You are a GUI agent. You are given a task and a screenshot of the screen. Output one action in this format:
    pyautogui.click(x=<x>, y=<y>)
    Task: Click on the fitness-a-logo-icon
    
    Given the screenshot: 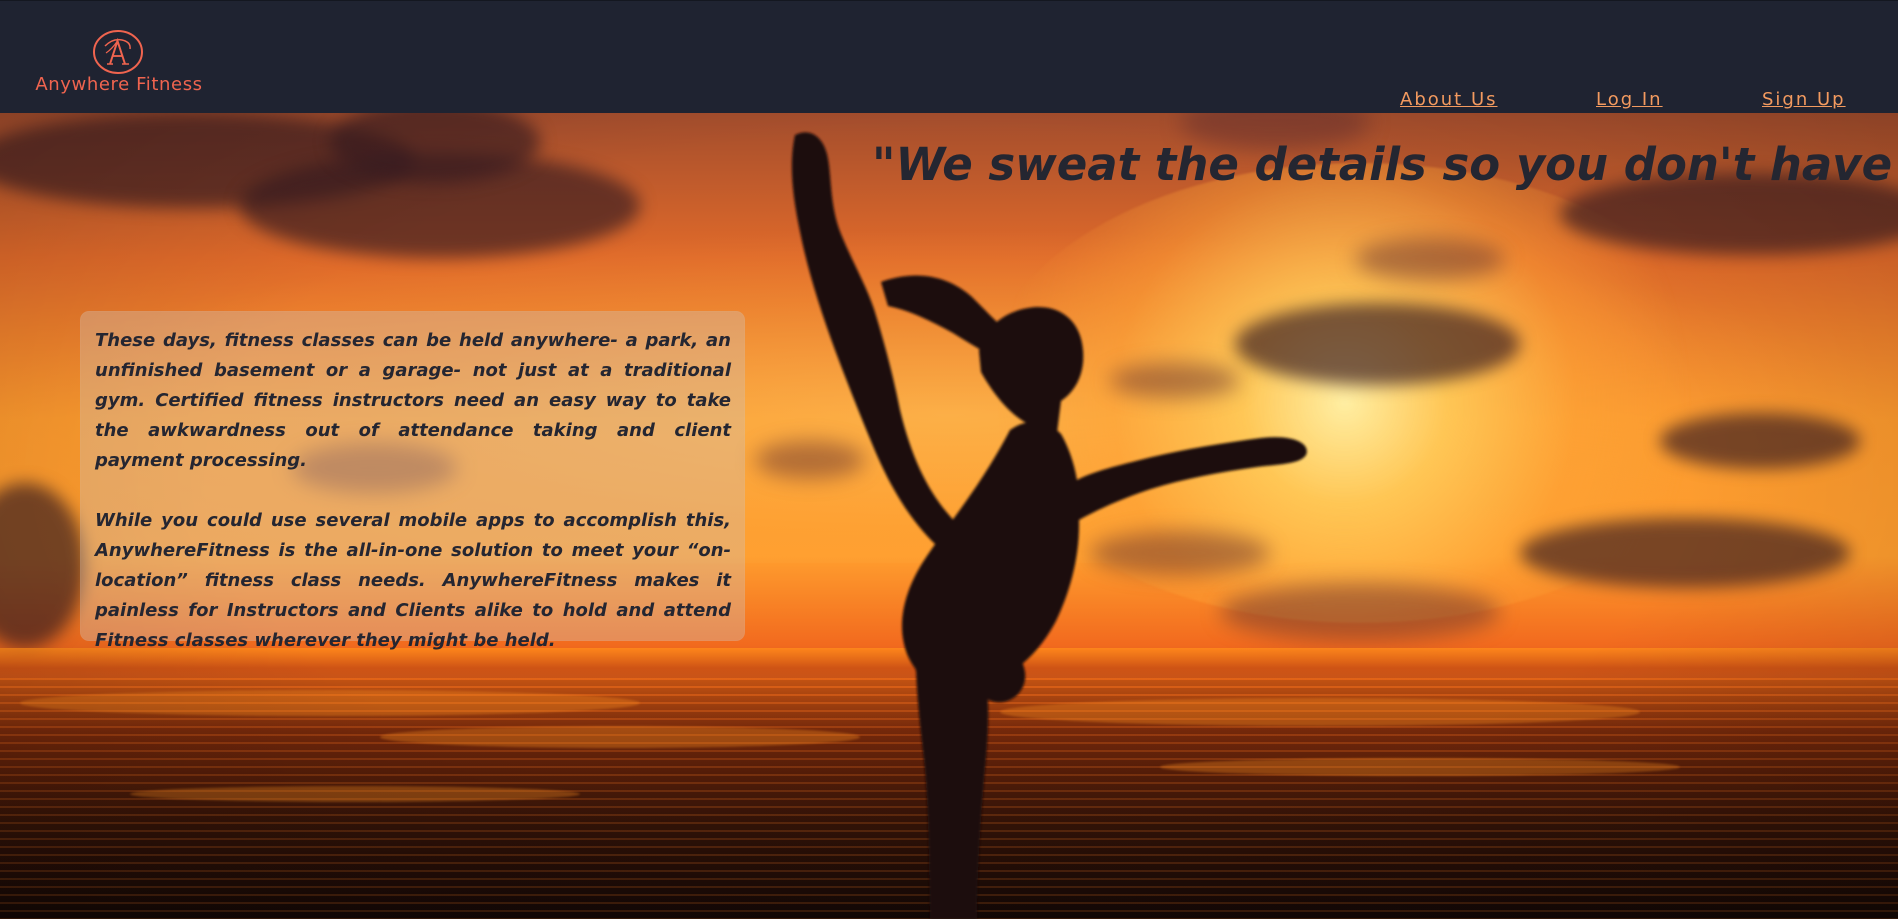 What is the action you would take?
    pyautogui.click(x=118, y=52)
    